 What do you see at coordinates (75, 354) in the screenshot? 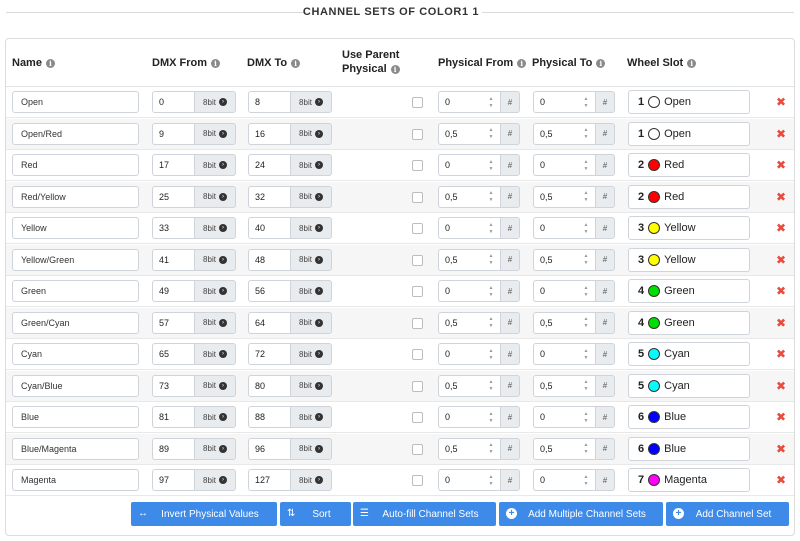
I see `name-input: Cyan` at bounding box center [75, 354].